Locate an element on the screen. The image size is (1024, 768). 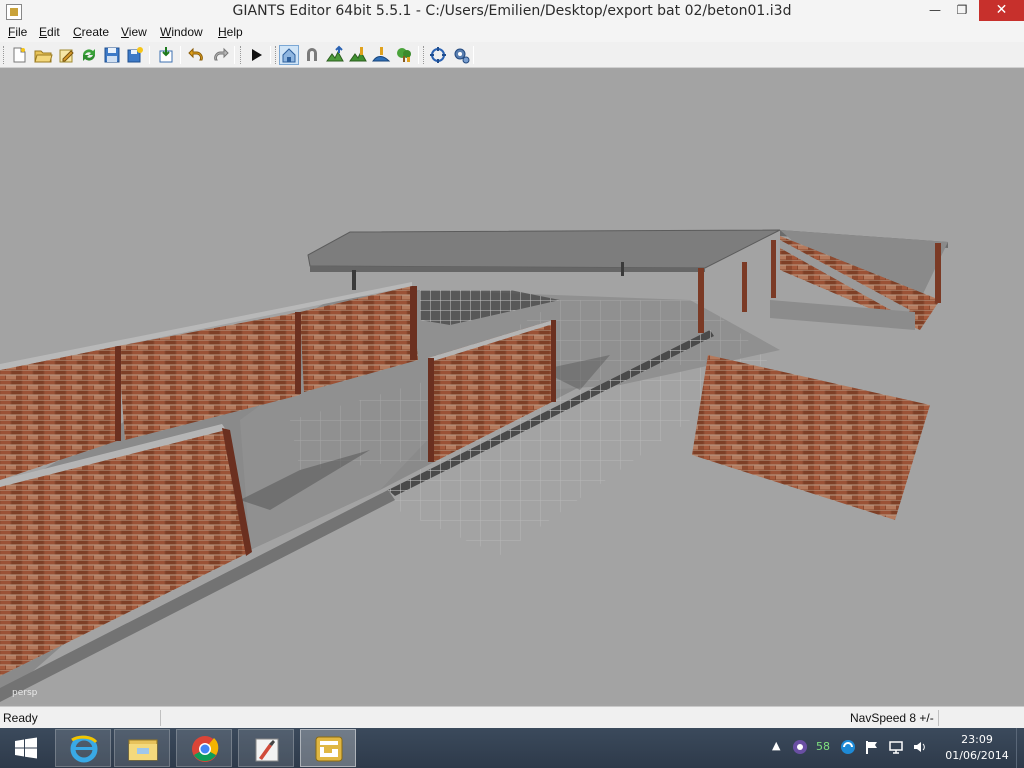
status-text: Ready is located at coordinates (20, 718).